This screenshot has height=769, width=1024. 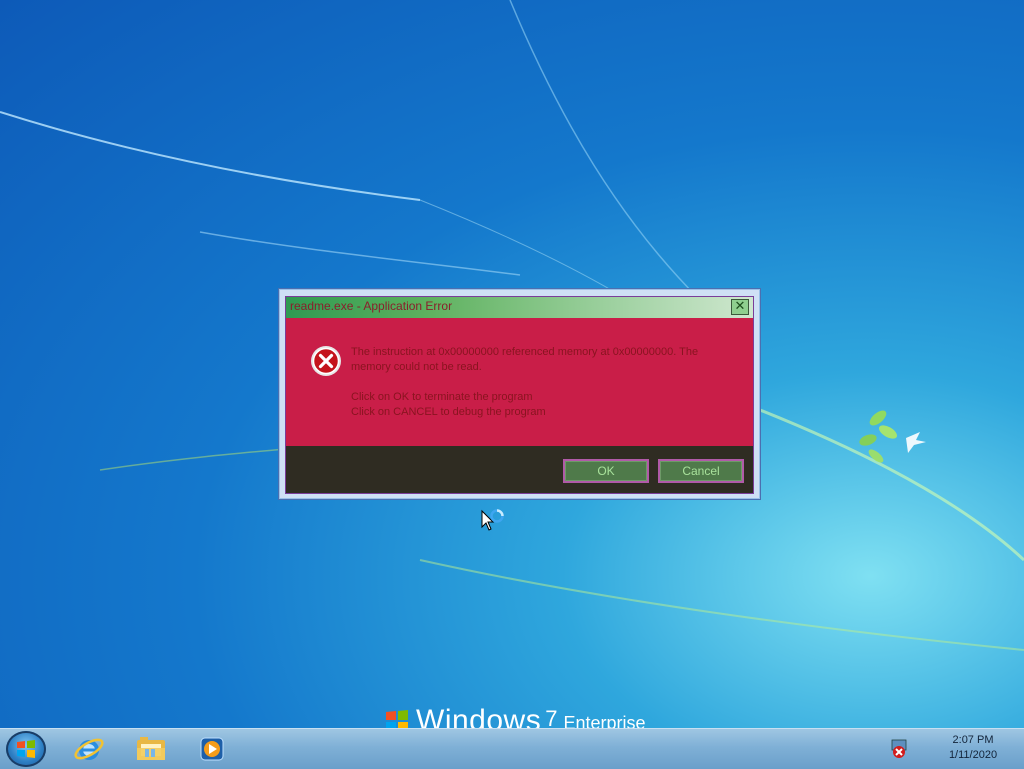 What do you see at coordinates (973, 740) in the screenshot?
I see `clock-time: 2:07 PM` at bounding box center [973, 740].